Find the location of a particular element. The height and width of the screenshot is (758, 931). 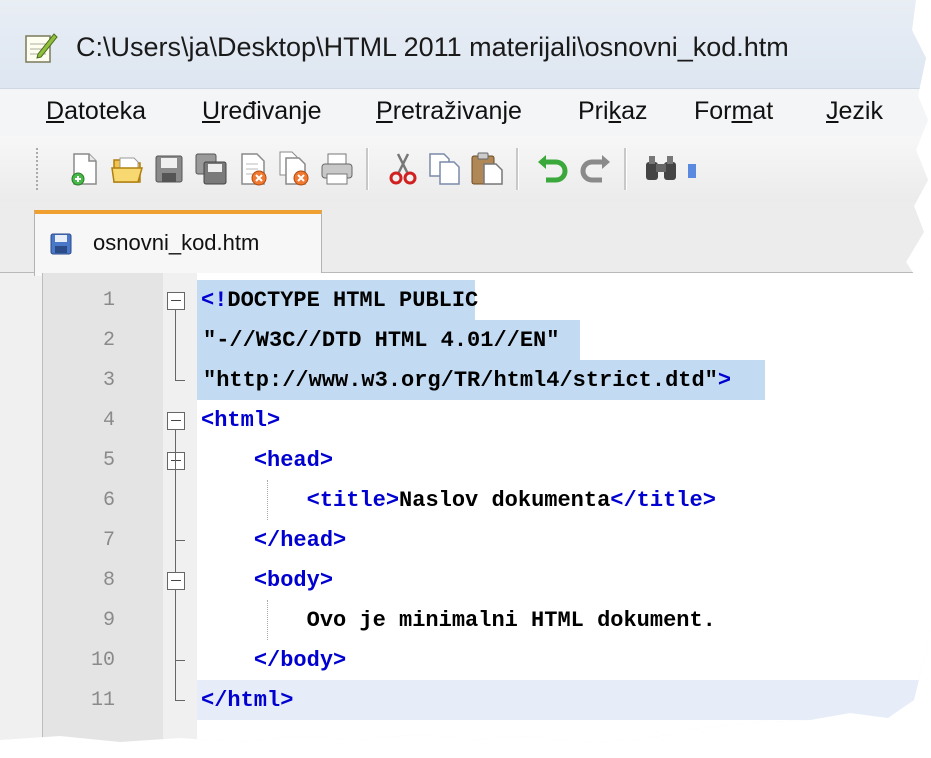

code-line: <body> is located at coordinates (564, 580).